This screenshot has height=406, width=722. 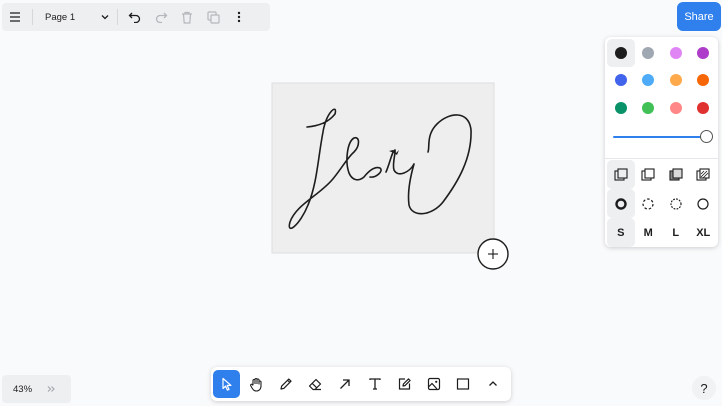 I want to click on rectangle-icon, so click(x=463, y=384).